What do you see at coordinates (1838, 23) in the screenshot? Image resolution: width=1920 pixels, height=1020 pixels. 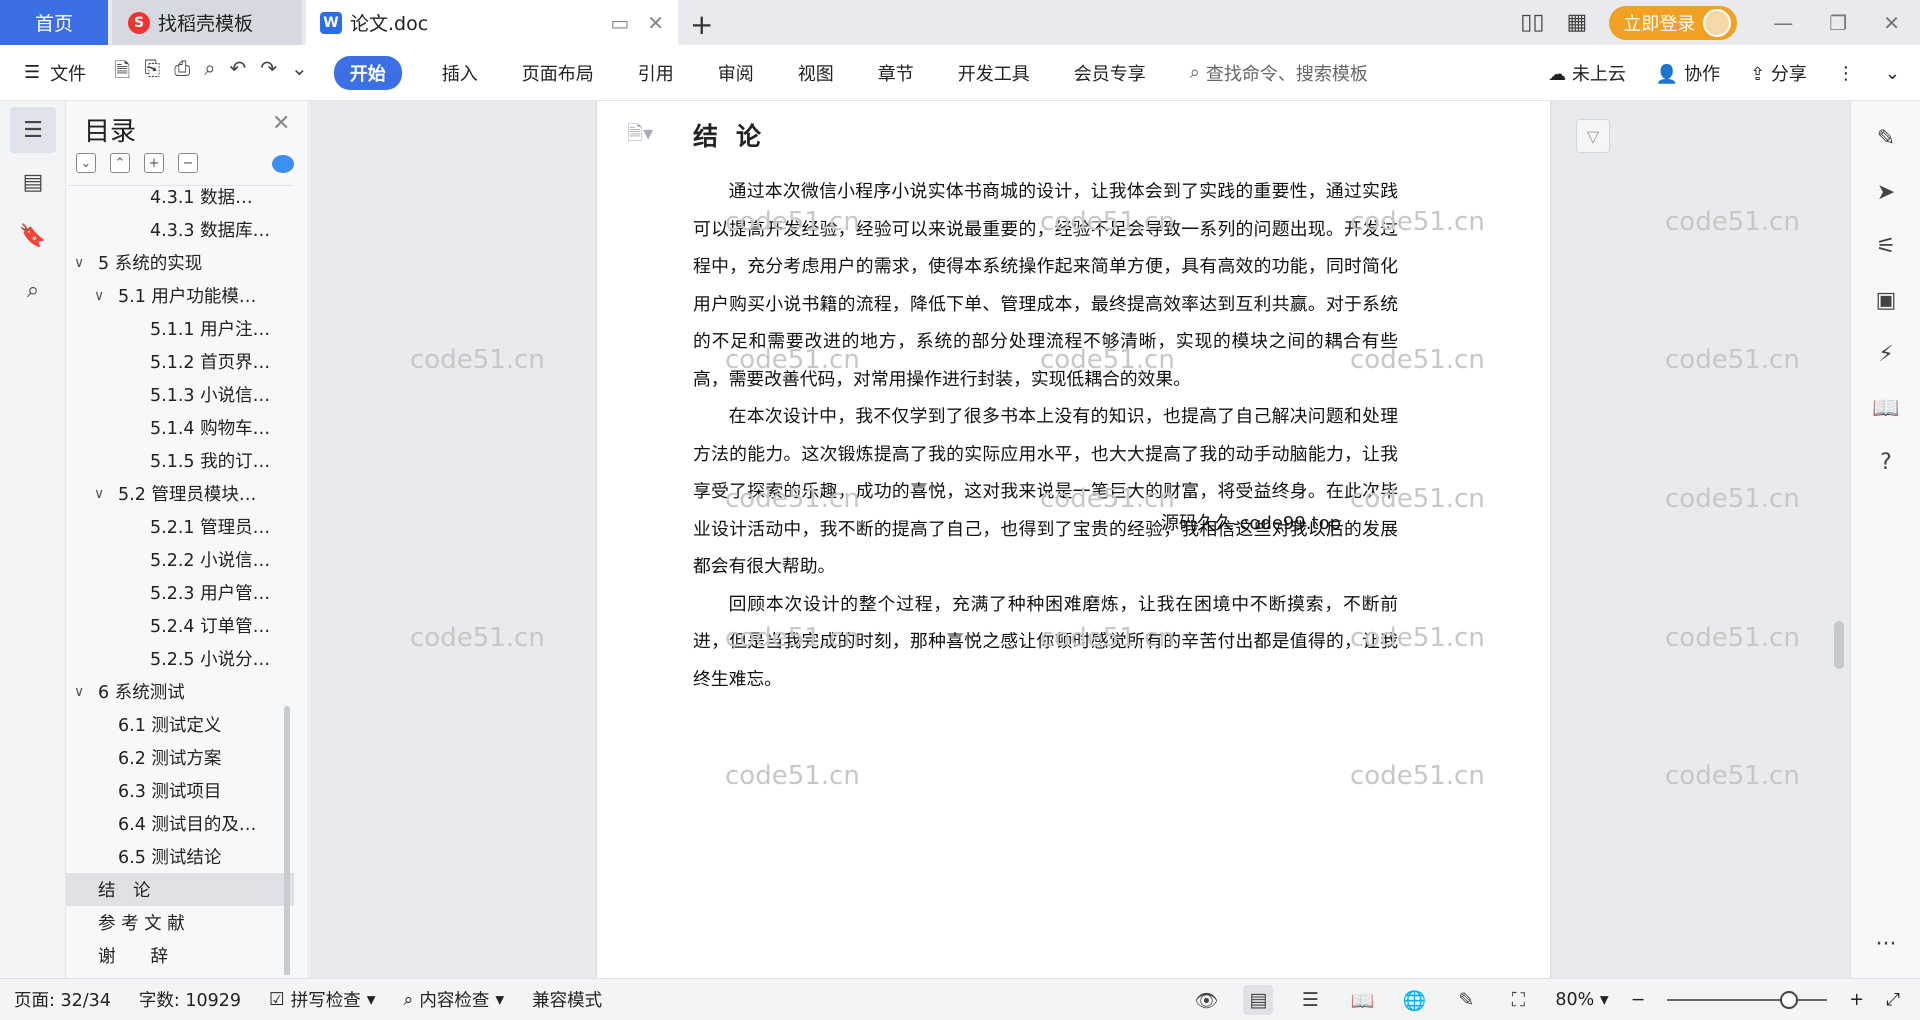 I see `restore-icon: ❐` at bounding box center [1838, 23].